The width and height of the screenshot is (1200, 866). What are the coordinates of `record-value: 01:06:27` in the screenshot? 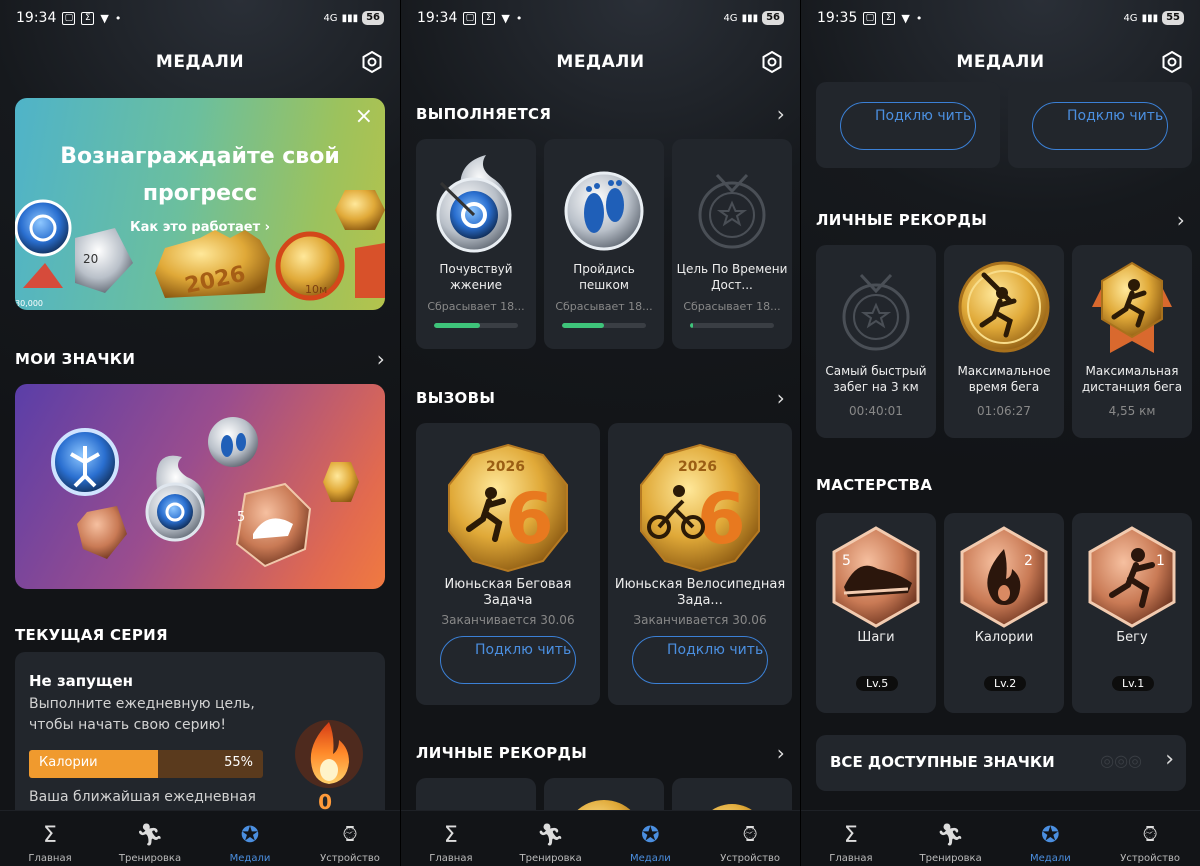 It's located at (1004, 411).